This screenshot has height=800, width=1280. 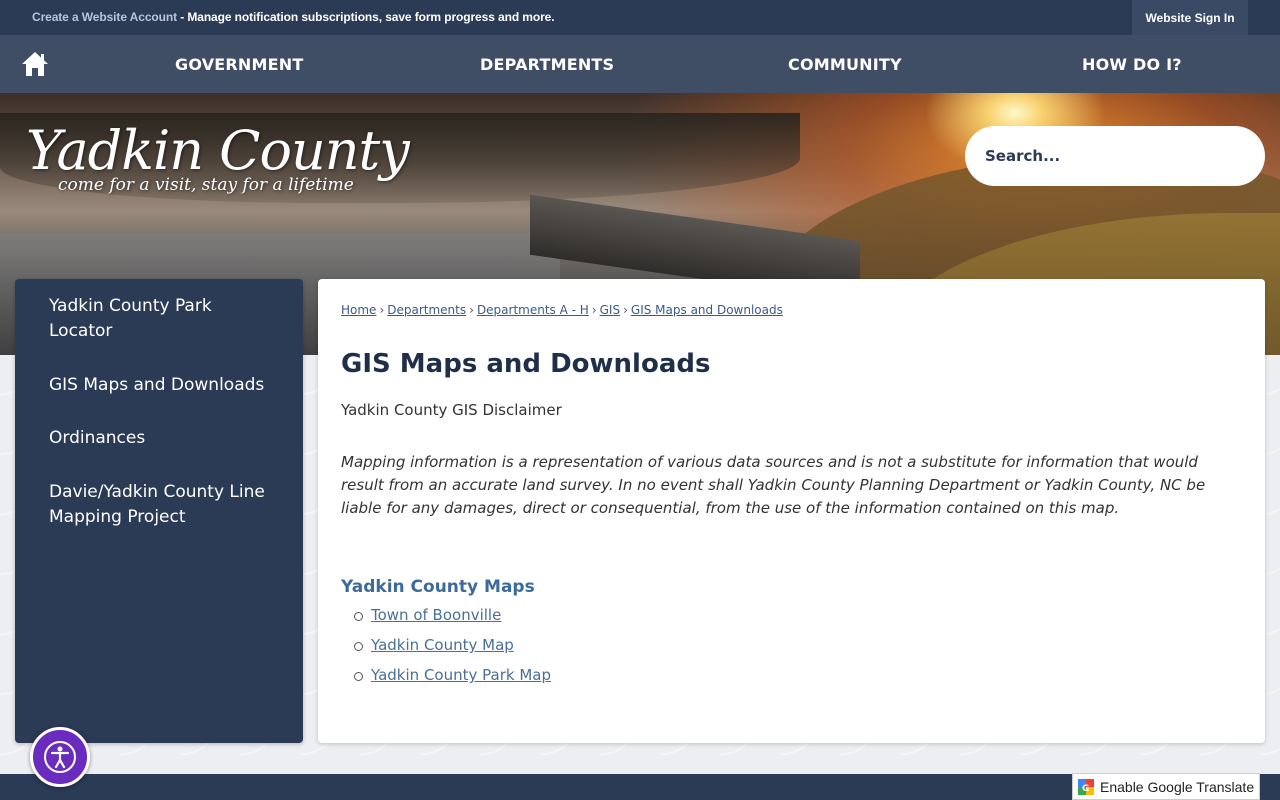 What do you see at coordinates (610, 310) in the screenshot?
I see `breadcrumb-gis: GIS` at bounding box center [610, 310].